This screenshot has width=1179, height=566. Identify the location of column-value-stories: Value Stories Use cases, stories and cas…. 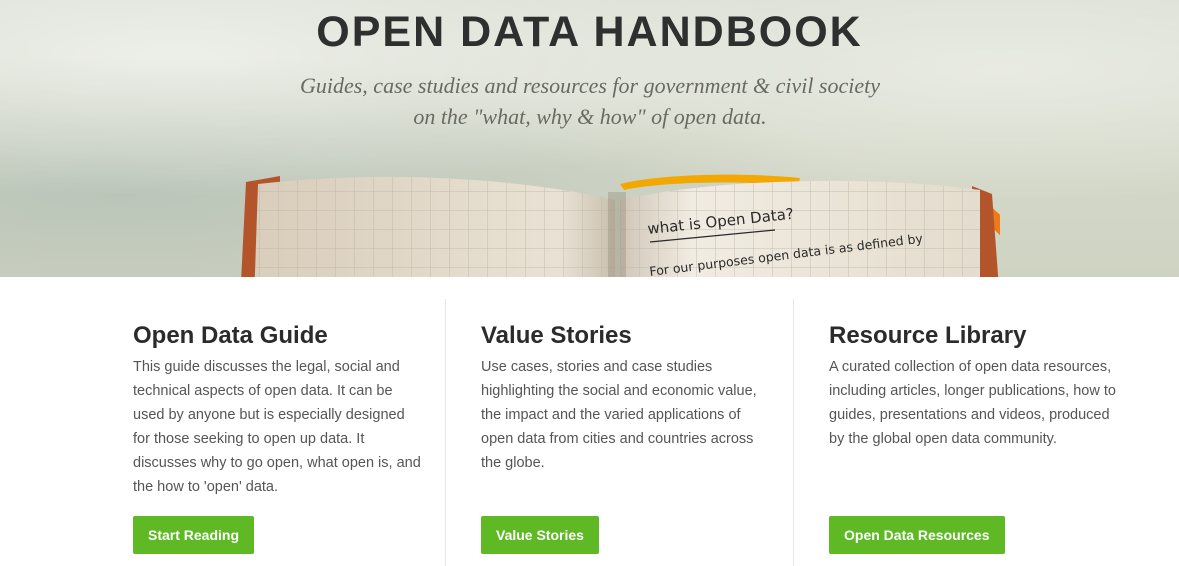
(626, 432).